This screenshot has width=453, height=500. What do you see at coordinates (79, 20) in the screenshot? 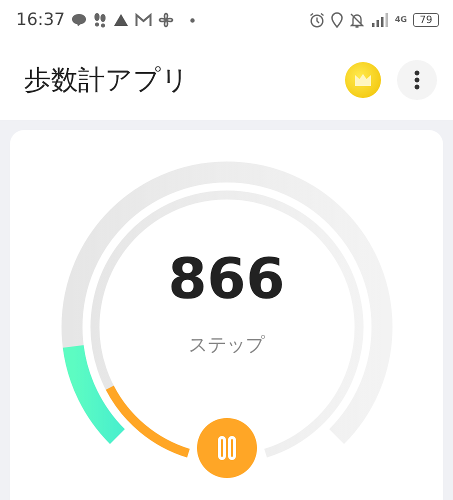
I see `chat-bubble-icon` at bounding box center [79, 20].